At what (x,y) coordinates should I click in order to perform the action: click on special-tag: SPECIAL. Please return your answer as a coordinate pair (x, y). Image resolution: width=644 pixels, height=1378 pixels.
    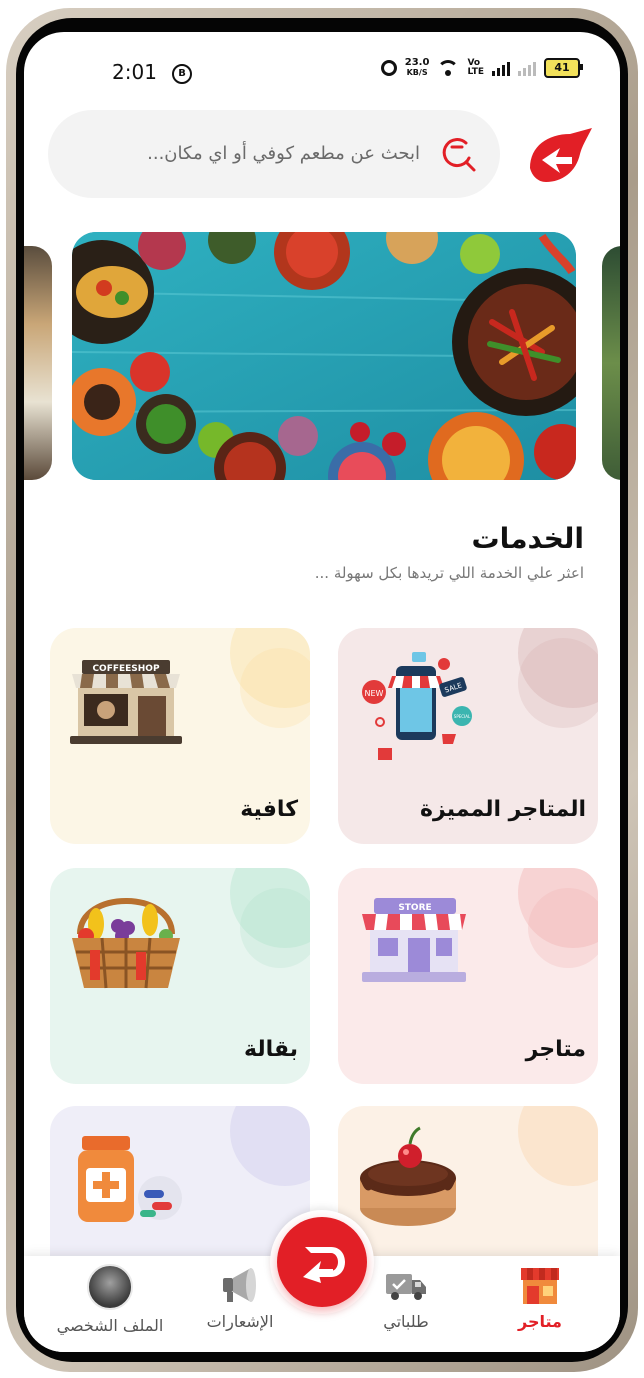
    Looking at the image, I should click on (462, 716).